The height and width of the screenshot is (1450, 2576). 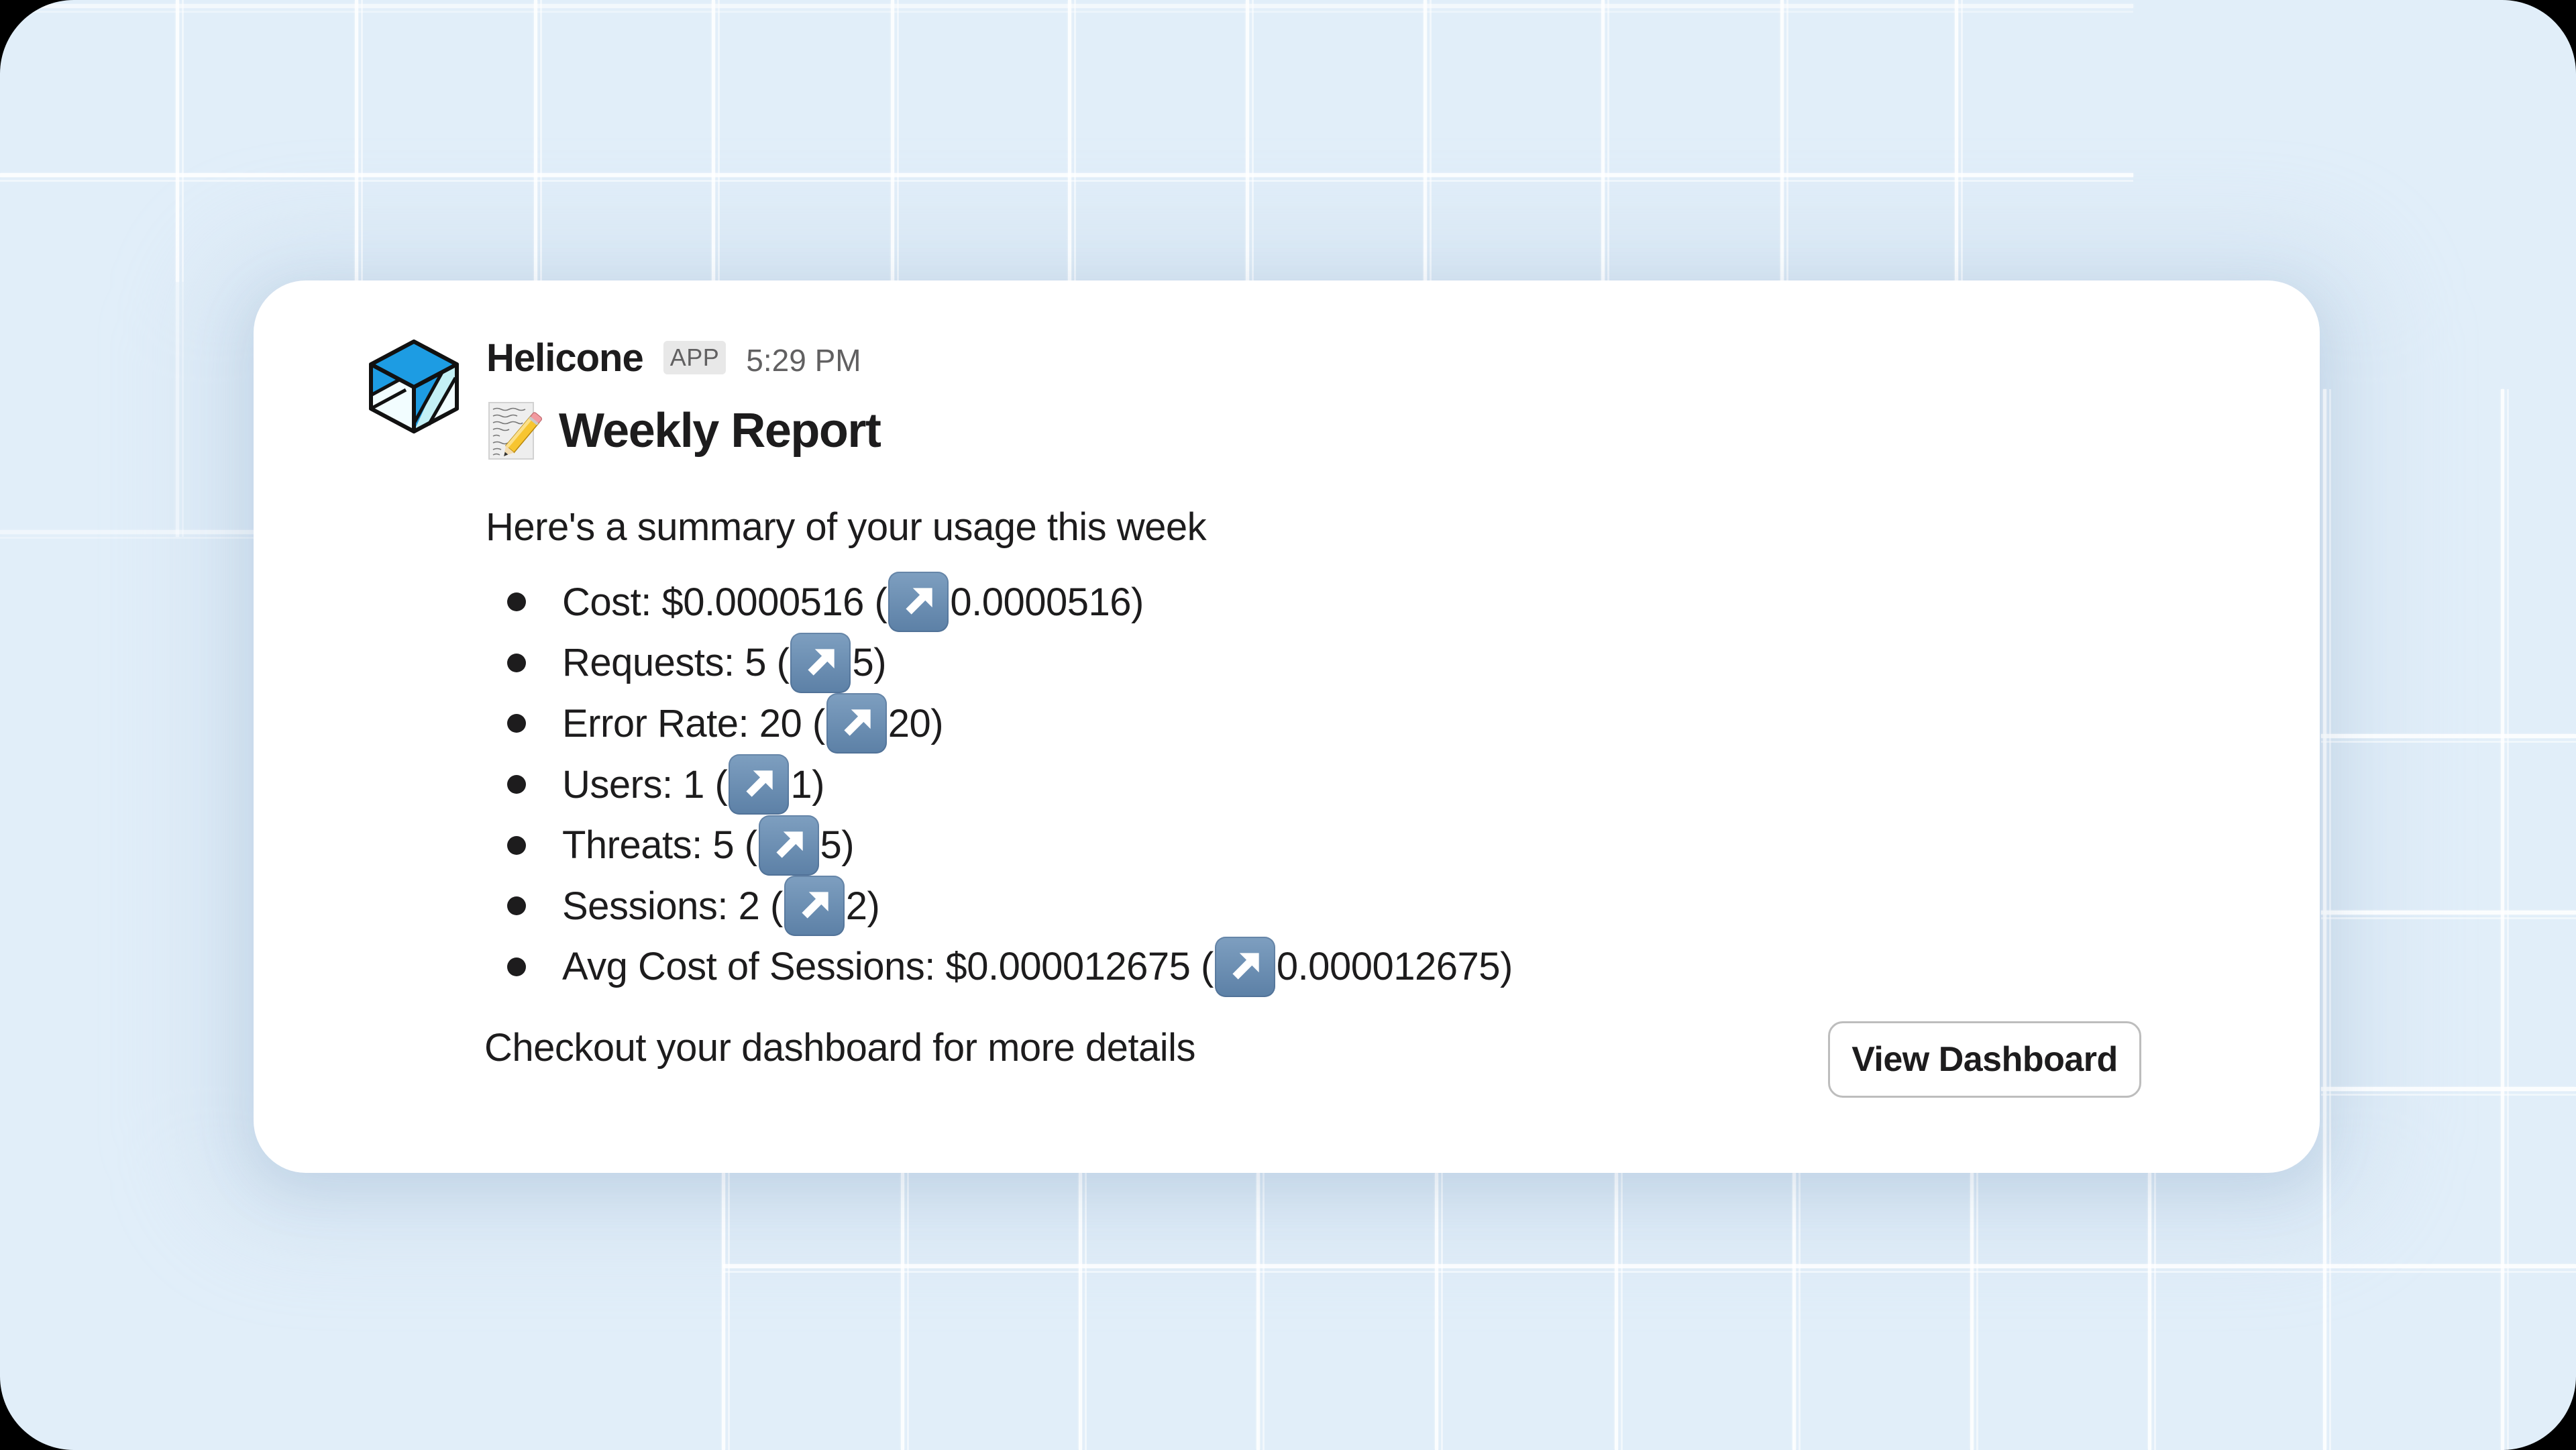 What do you see at coordinates (695, 358) in the screenshot?
I see `app-badge: APP` at bounding box center [695, 358].